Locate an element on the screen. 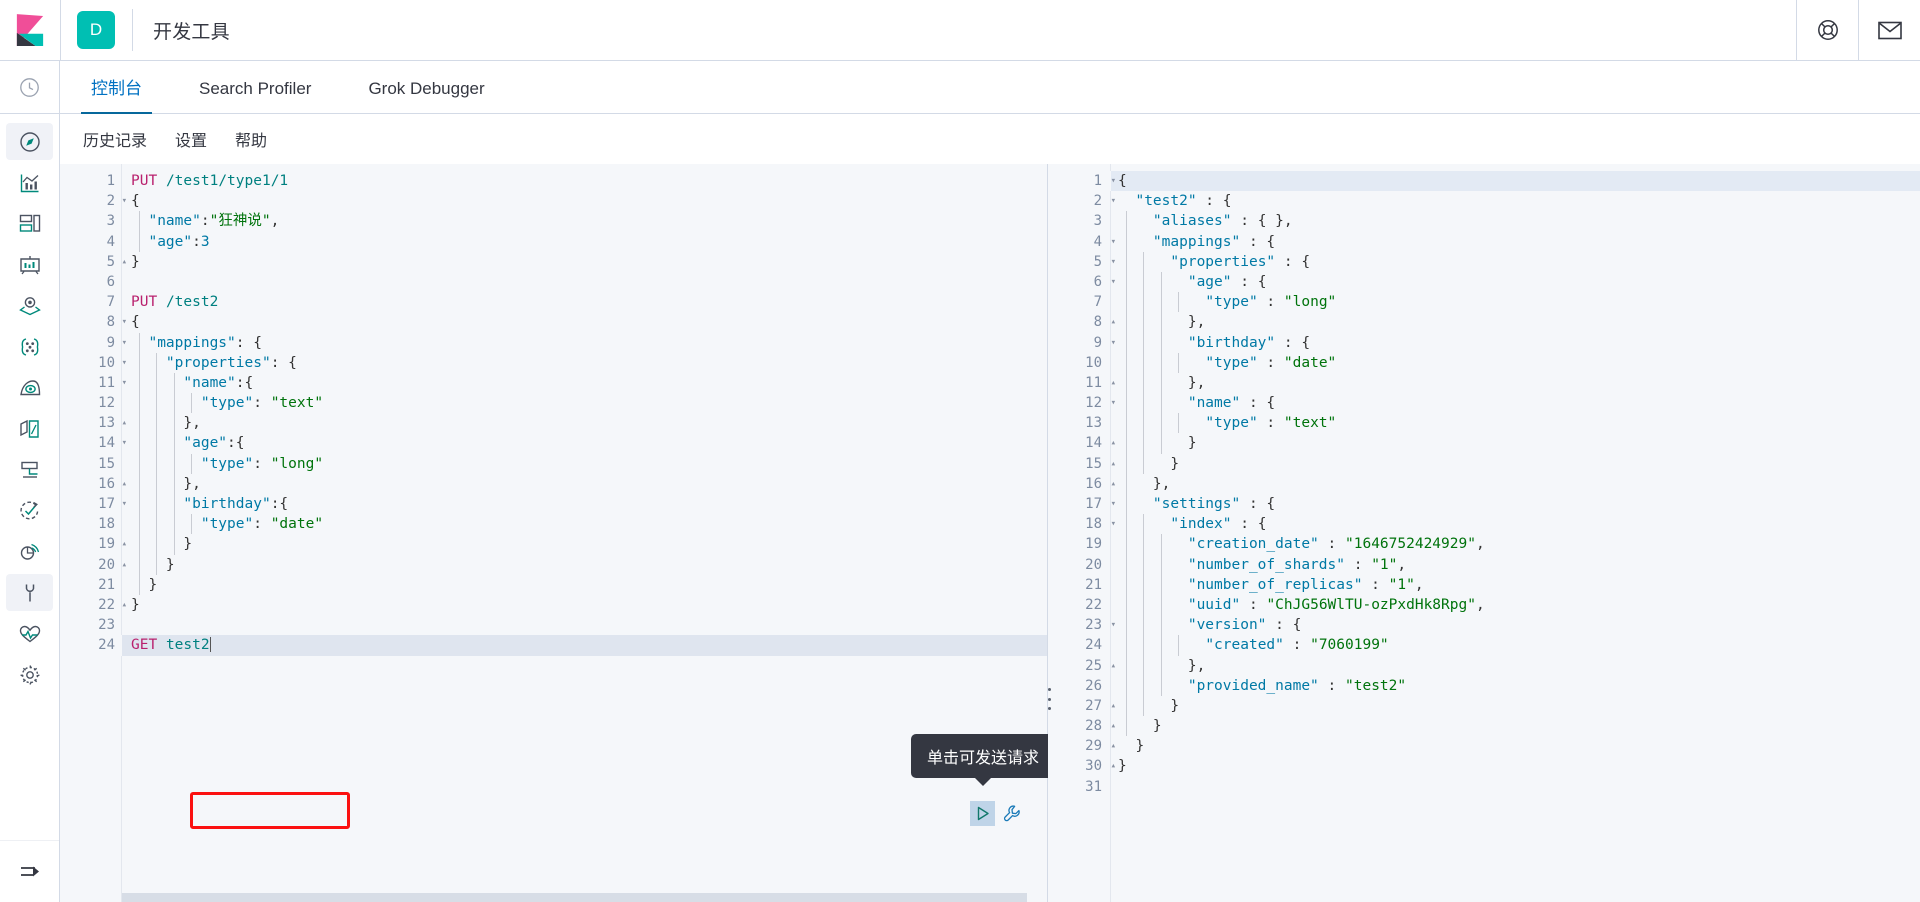 The image size is (1920, 902). code-line: 28 ▴ } is located at coordinates (1484, 726).